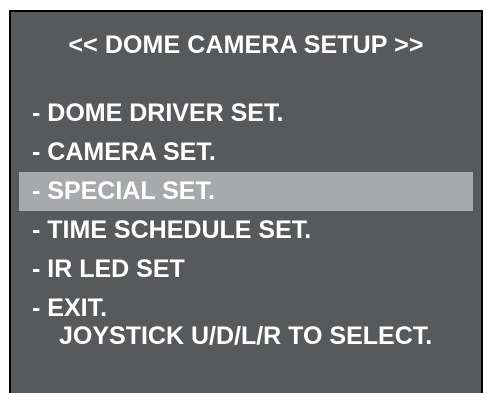 Image resolution: width=493 pixels, height=393 pixels. What do you see at coordinates (246, 336) in the screenshot?
I see `navigation-hint: JOYSTICK U/D/L/R TO SELECT.` at bounding box center [246, 336].